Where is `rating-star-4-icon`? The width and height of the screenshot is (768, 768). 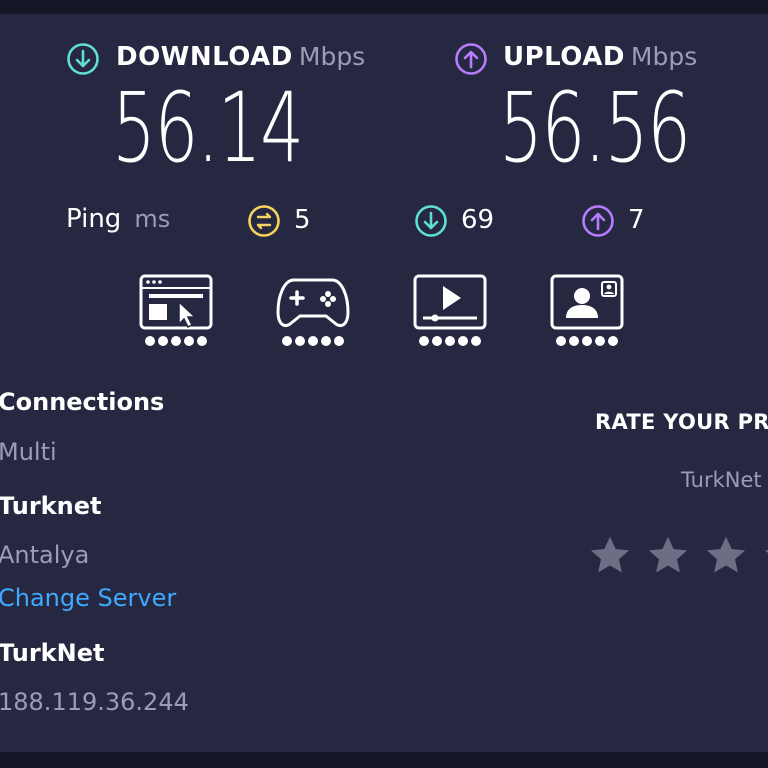 rating-star-4-icon is located at coordinates (765, 556).